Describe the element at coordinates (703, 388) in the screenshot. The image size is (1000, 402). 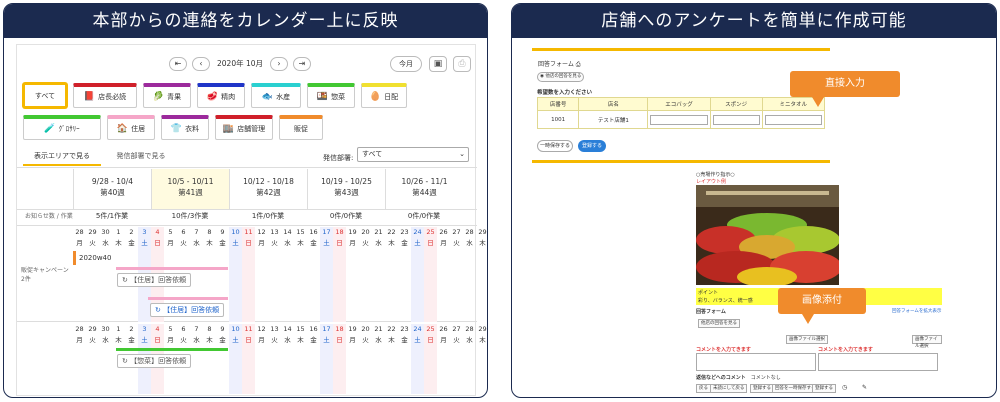
I see `back-button: 戻る` at that location.